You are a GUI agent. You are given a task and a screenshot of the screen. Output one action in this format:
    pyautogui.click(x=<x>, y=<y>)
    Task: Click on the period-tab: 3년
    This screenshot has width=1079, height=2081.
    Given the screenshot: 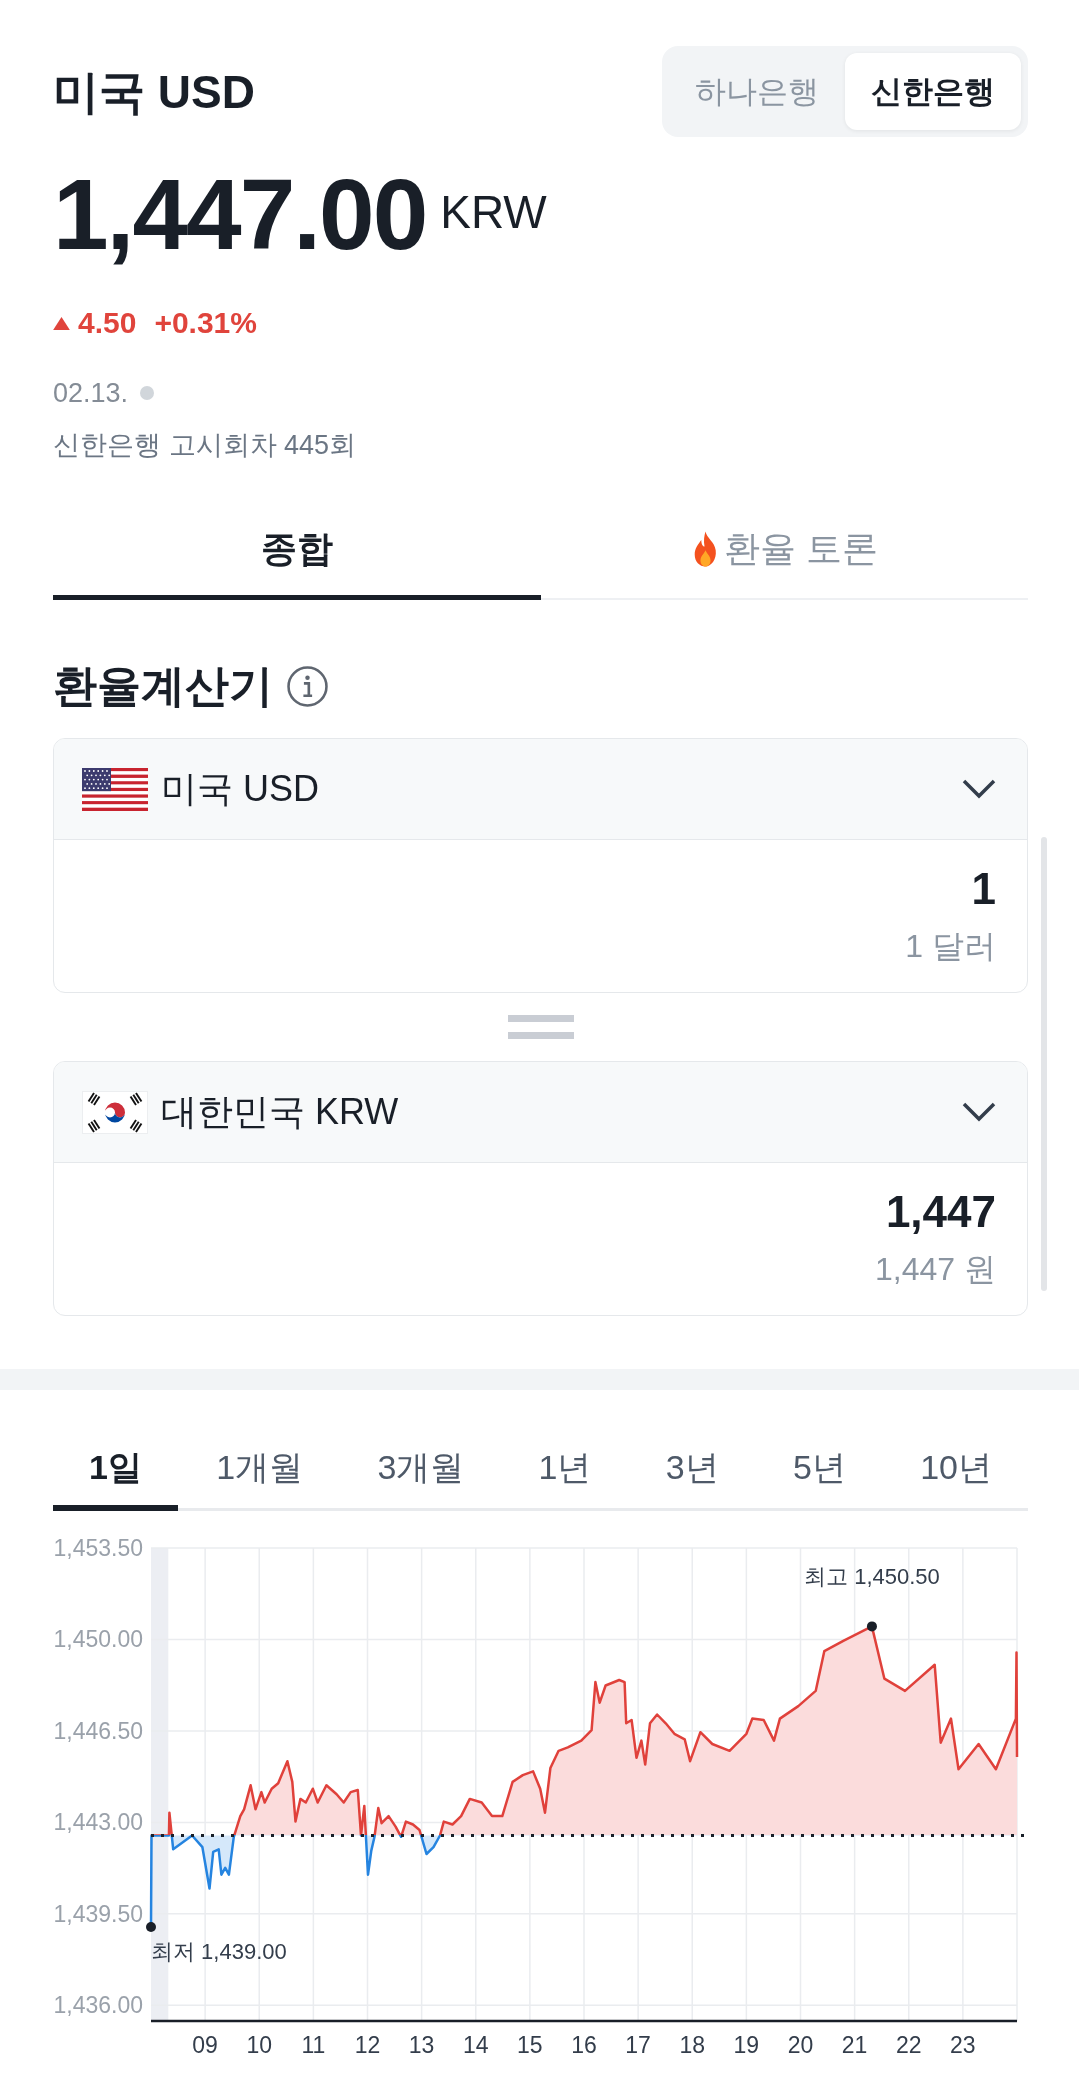 What is the action you would take?
    pyautogui.click(x=692, y=1466)
    